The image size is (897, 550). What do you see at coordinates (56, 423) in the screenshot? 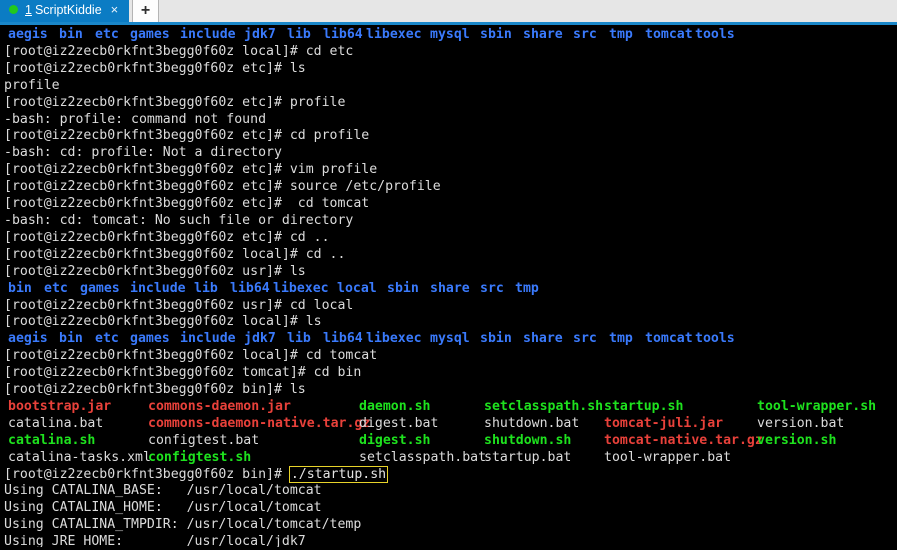
I see `file-entry: catalina.bat` at bounding box center [56, 423].